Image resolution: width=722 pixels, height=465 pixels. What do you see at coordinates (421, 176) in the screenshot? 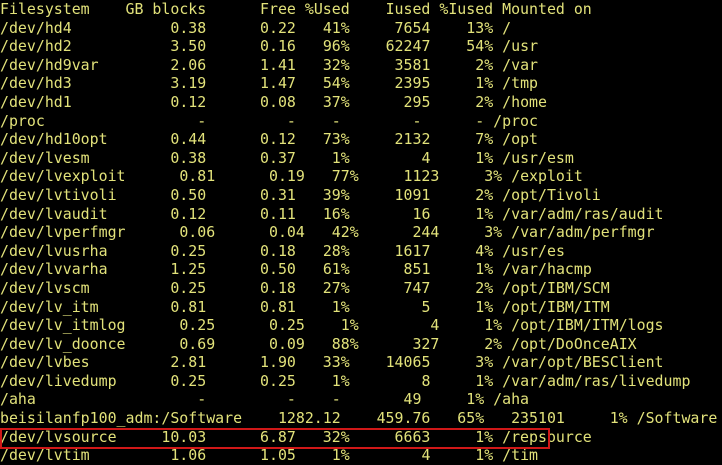
I see `iused-cell: 1123` at bounding box center [421, 176].